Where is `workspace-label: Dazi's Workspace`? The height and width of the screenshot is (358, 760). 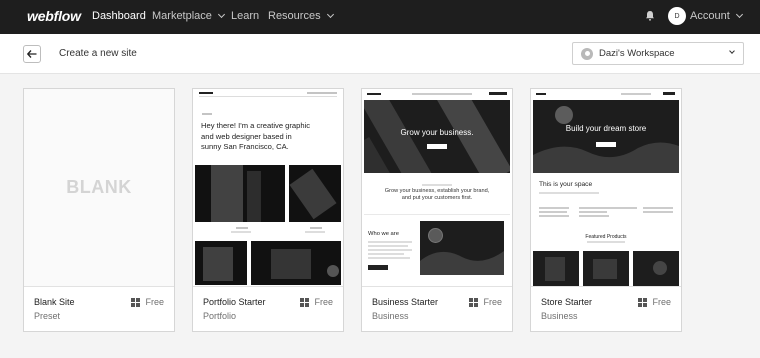
workspace-label: Dazi's Workspace is located at coordinates (637, 53).